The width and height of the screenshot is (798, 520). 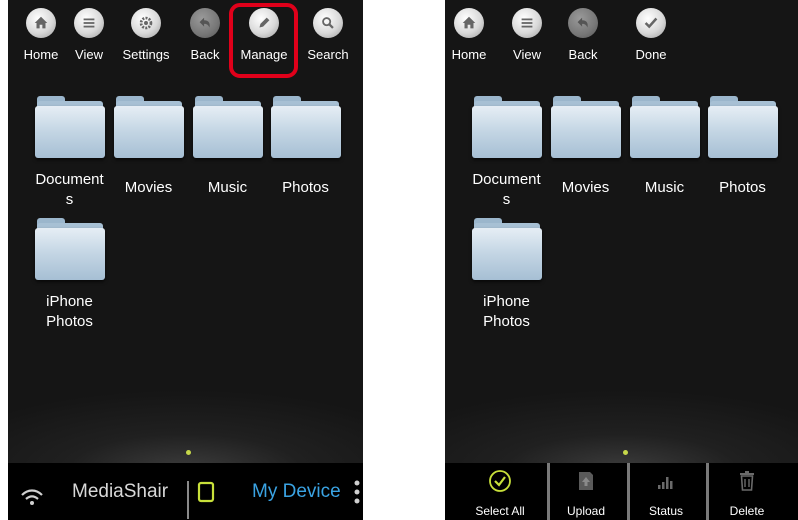 What do you see at coordinates (328, 23) in the screenshot?
I see `search-icon` at bounding box center [328, 23].